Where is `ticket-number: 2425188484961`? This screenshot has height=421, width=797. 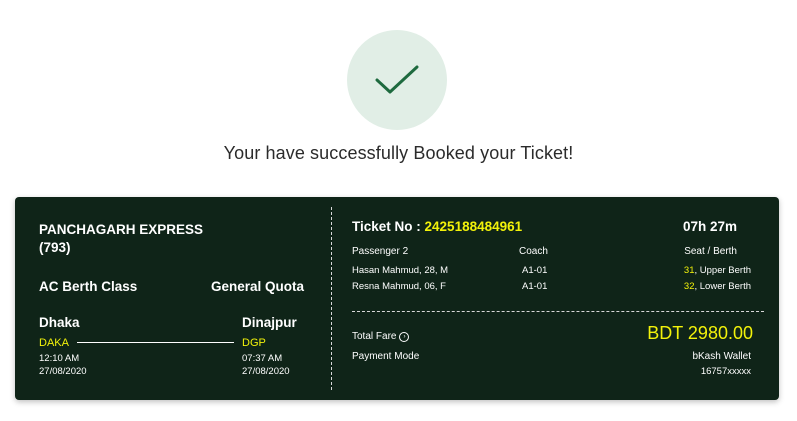 ticket-number: 2425188484961 is located at coordinates (473, 226).